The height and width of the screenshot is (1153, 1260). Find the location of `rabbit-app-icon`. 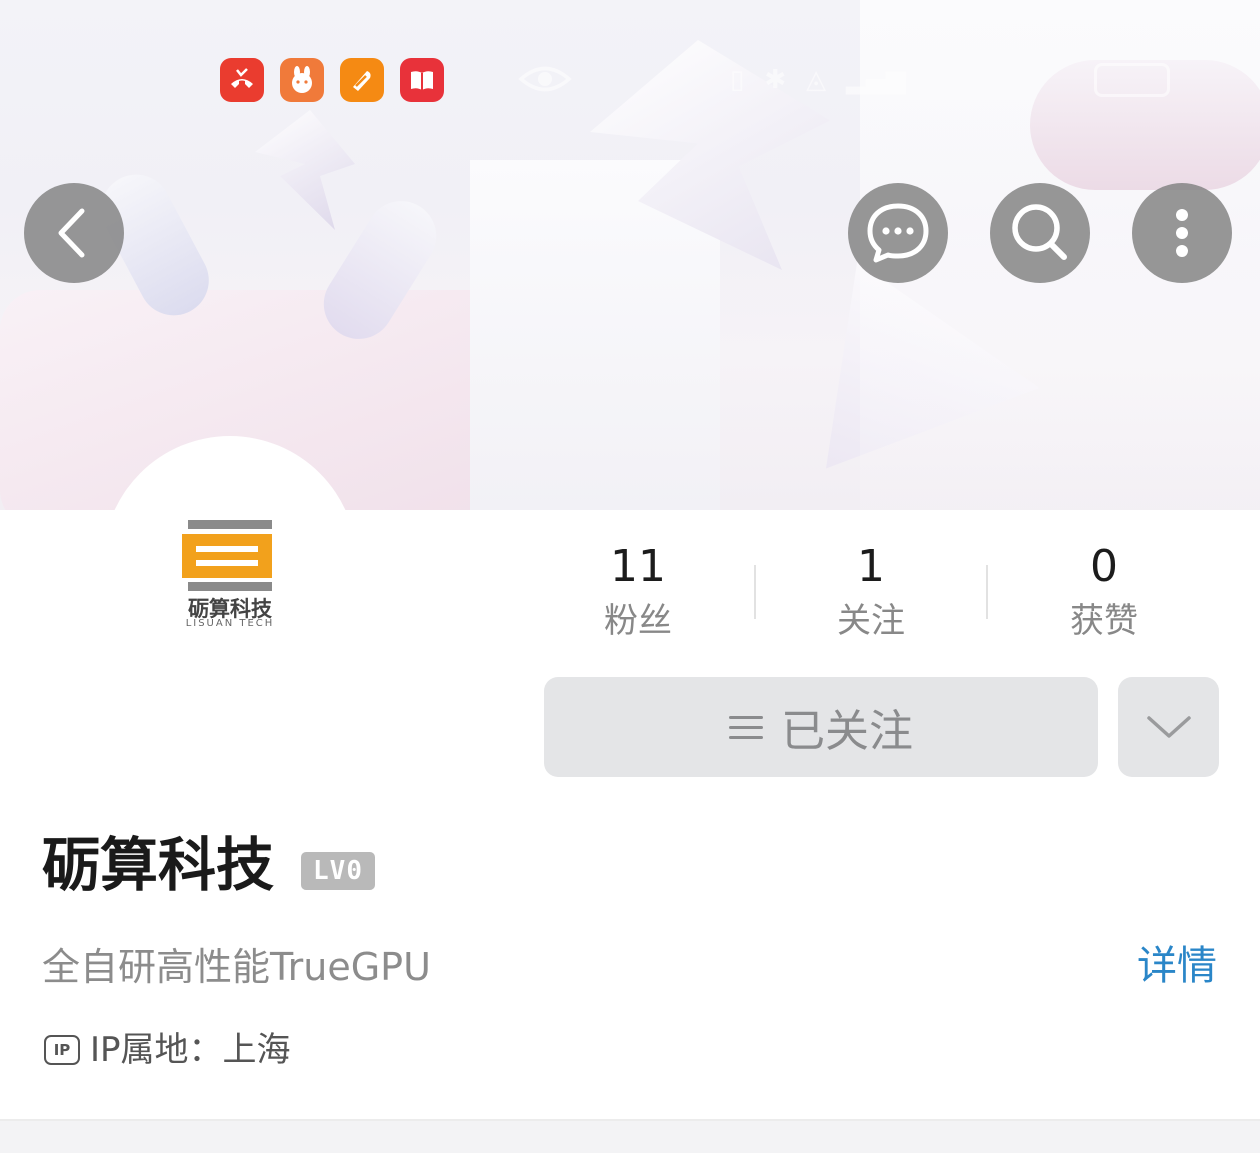

rabbit-app-icon is located at coordinates (302, 80).